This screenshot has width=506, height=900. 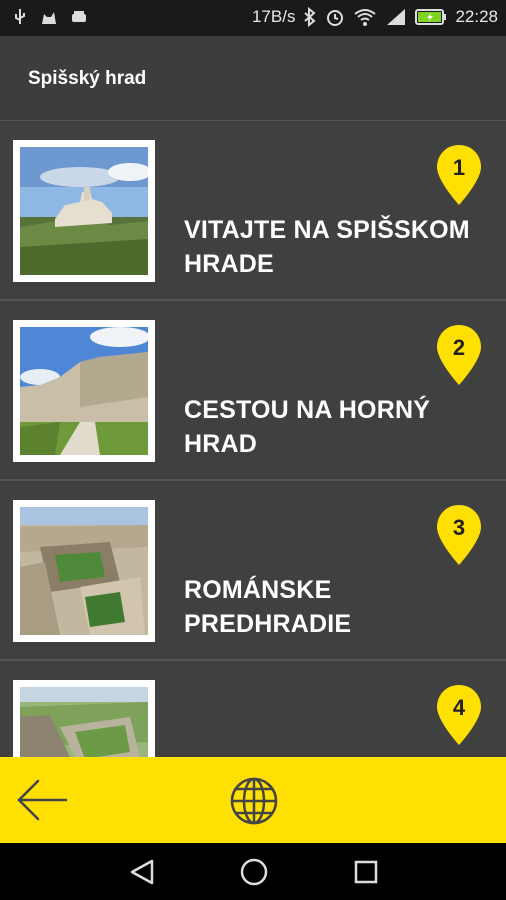 I want to click on location-pin-icon: 3, so click(x=459, y=535).